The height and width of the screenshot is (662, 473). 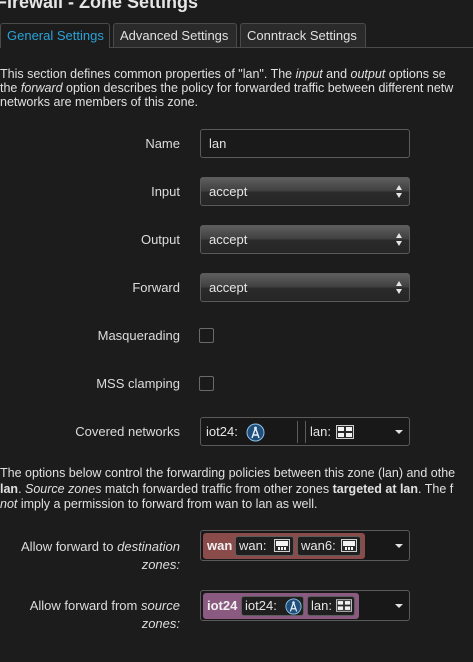 What do you see at coordinates (63, 489) in the screenshot?
I see `desc-source-zones-term: Source zones` at bounding box center [63, 489].